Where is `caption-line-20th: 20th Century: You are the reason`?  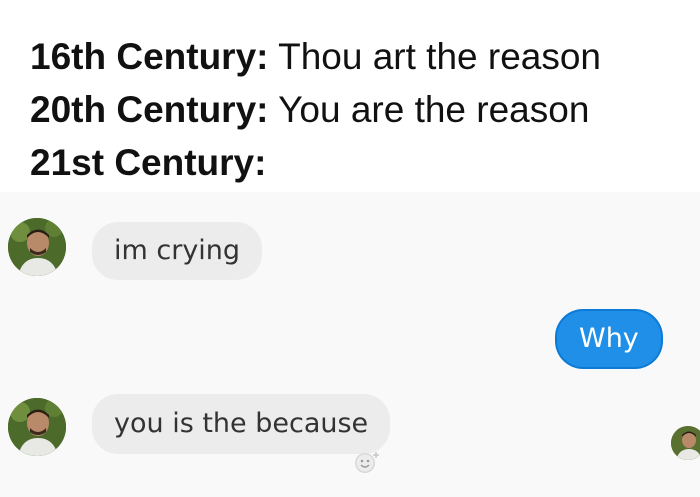
caption-line-20th: 20th Century: You are the reason is located at coordinates (315, 109).